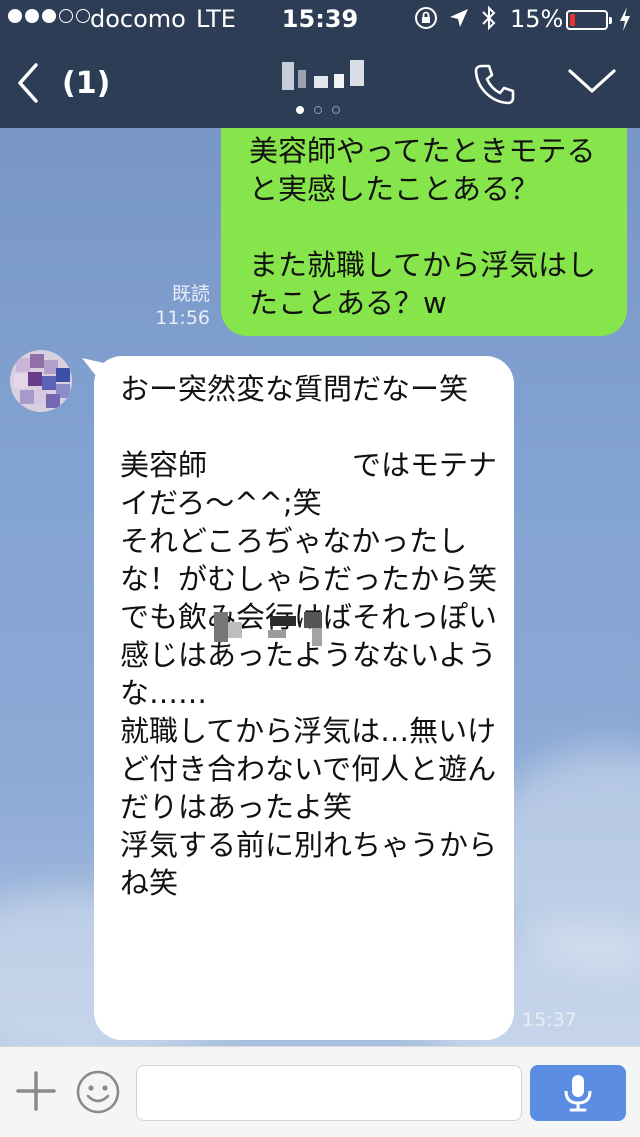 The height and width of the screenshot is (1137, 640). I want to click on emoji-button, so click(98, 1094).